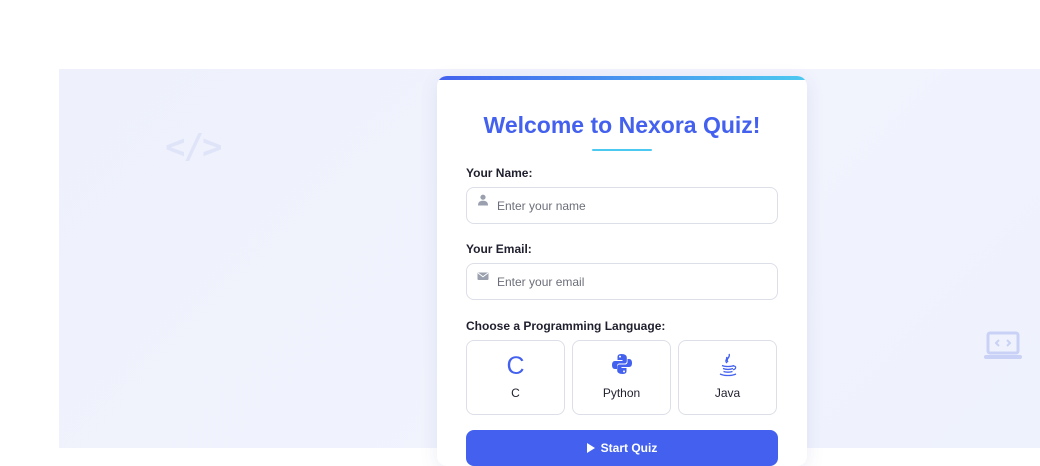  I want to click on page-title: Welcome to Nexora Quiz!, so click(622, 125).